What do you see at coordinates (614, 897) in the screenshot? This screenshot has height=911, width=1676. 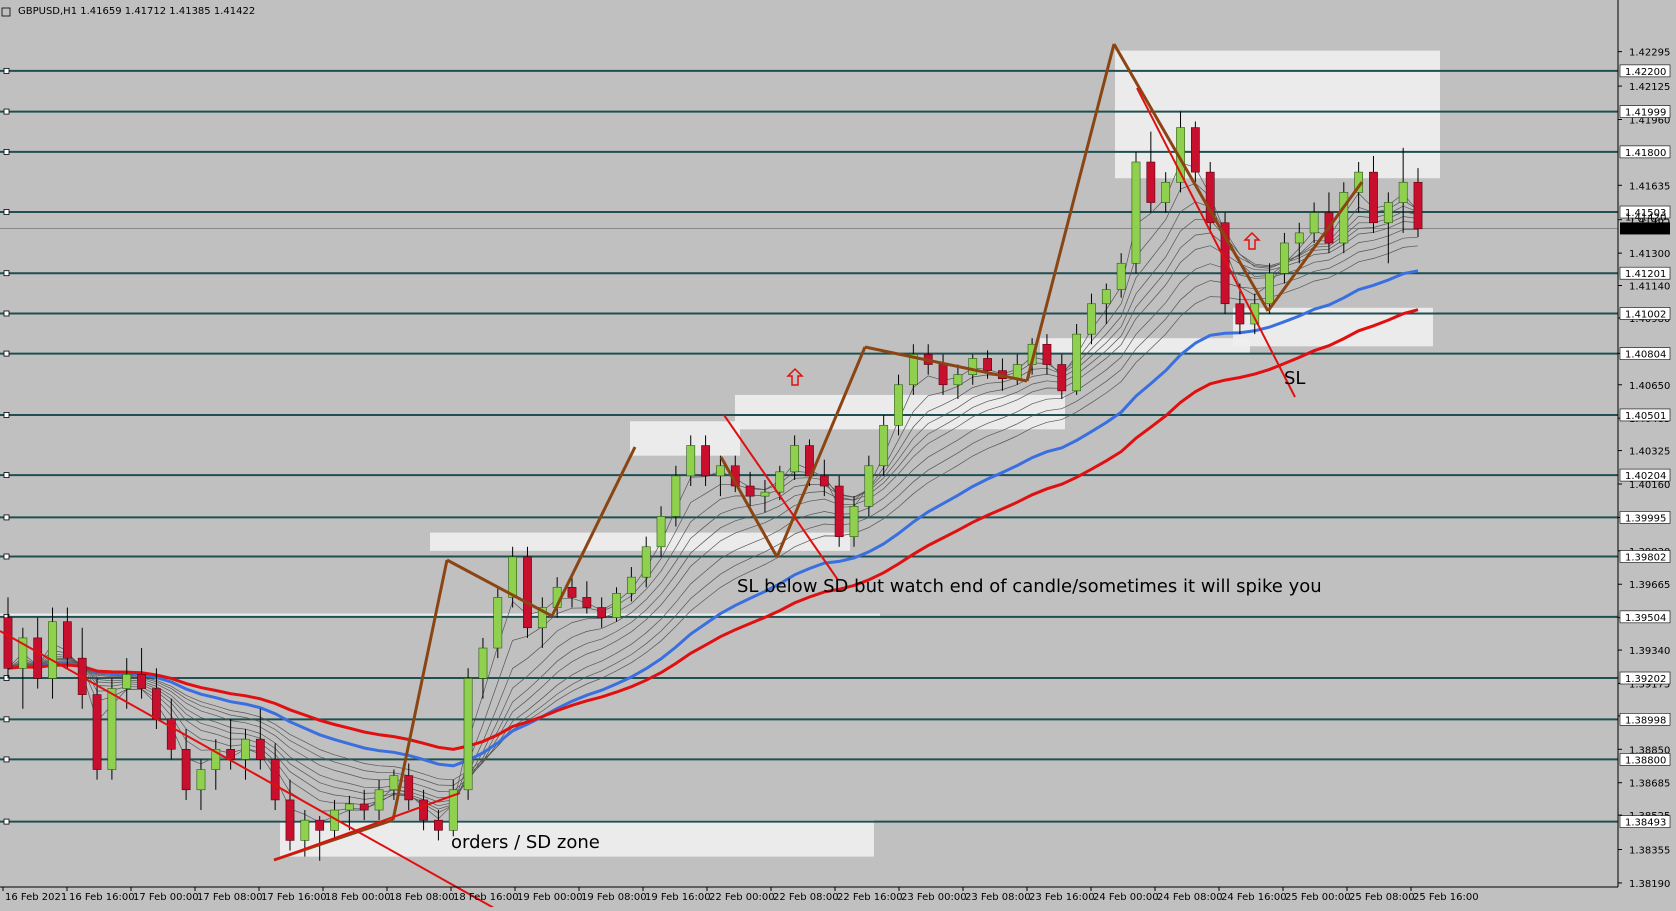 I see `x-tick-label-9: 19 Feb 08:00` at bounding box center [614, 897].